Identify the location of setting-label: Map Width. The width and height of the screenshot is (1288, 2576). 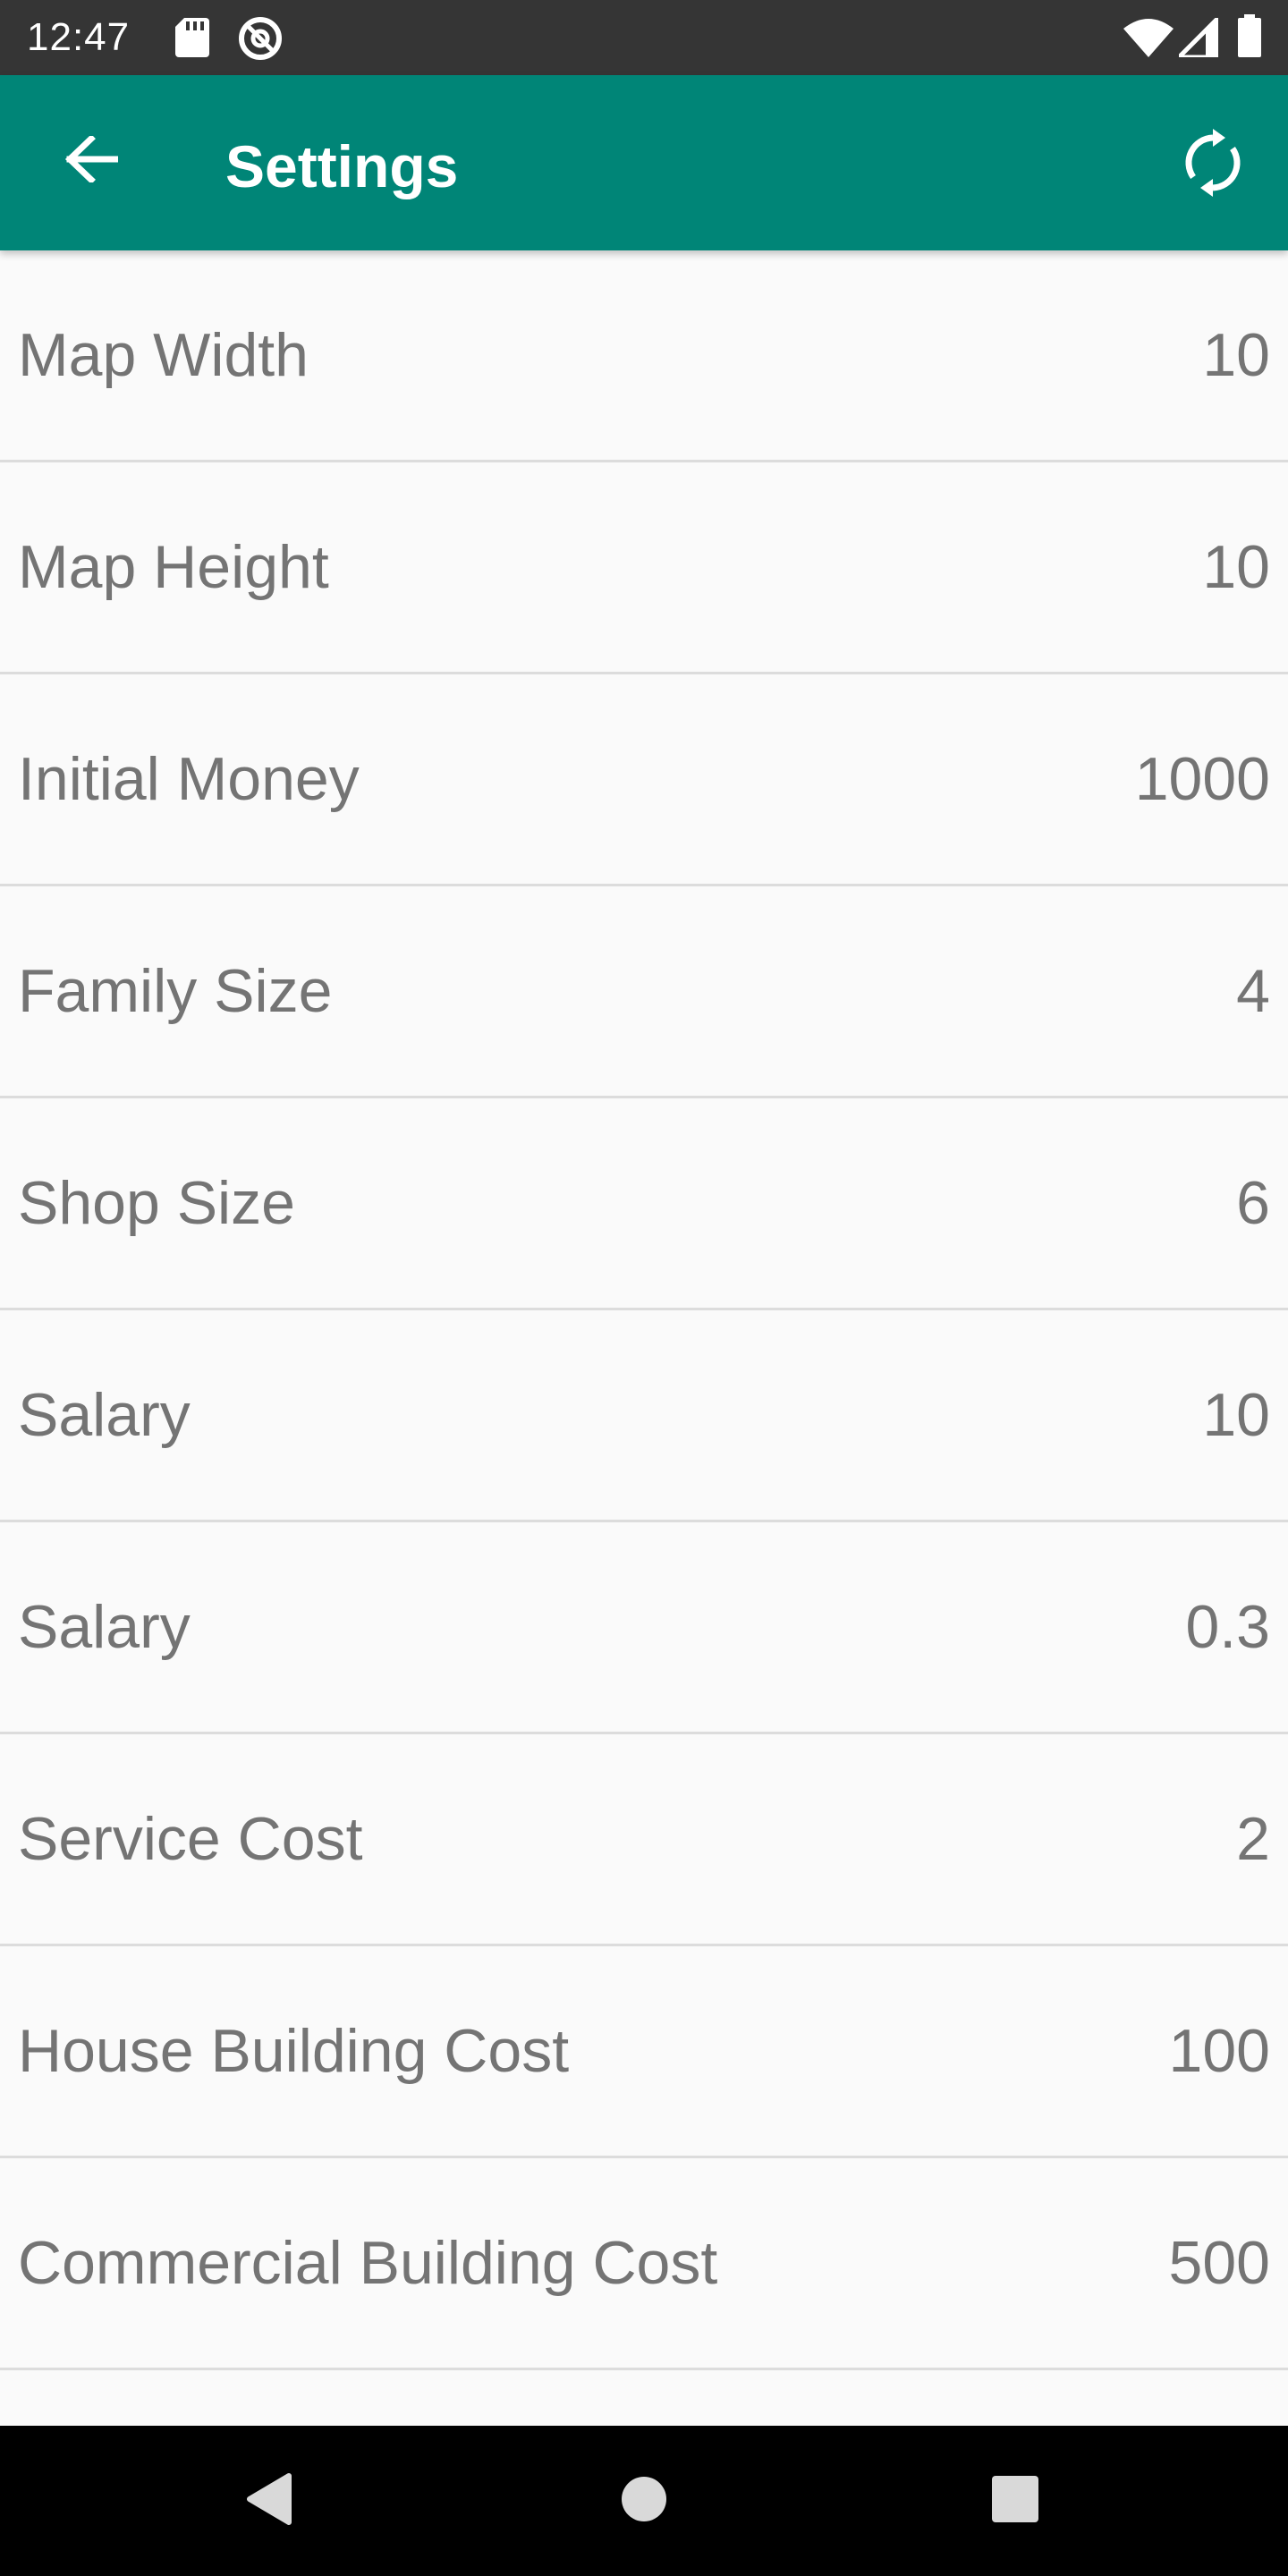
(163, 355).